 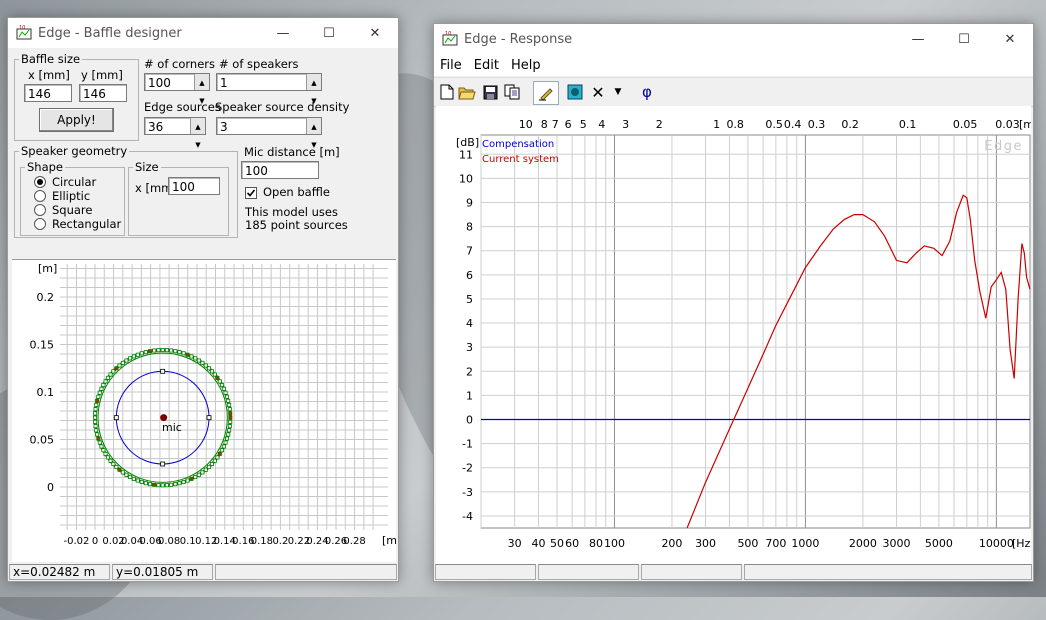 I want to click on baffle-statusbar: x=0.02482 m y=0.01805 m, so click(x=203, y=572).